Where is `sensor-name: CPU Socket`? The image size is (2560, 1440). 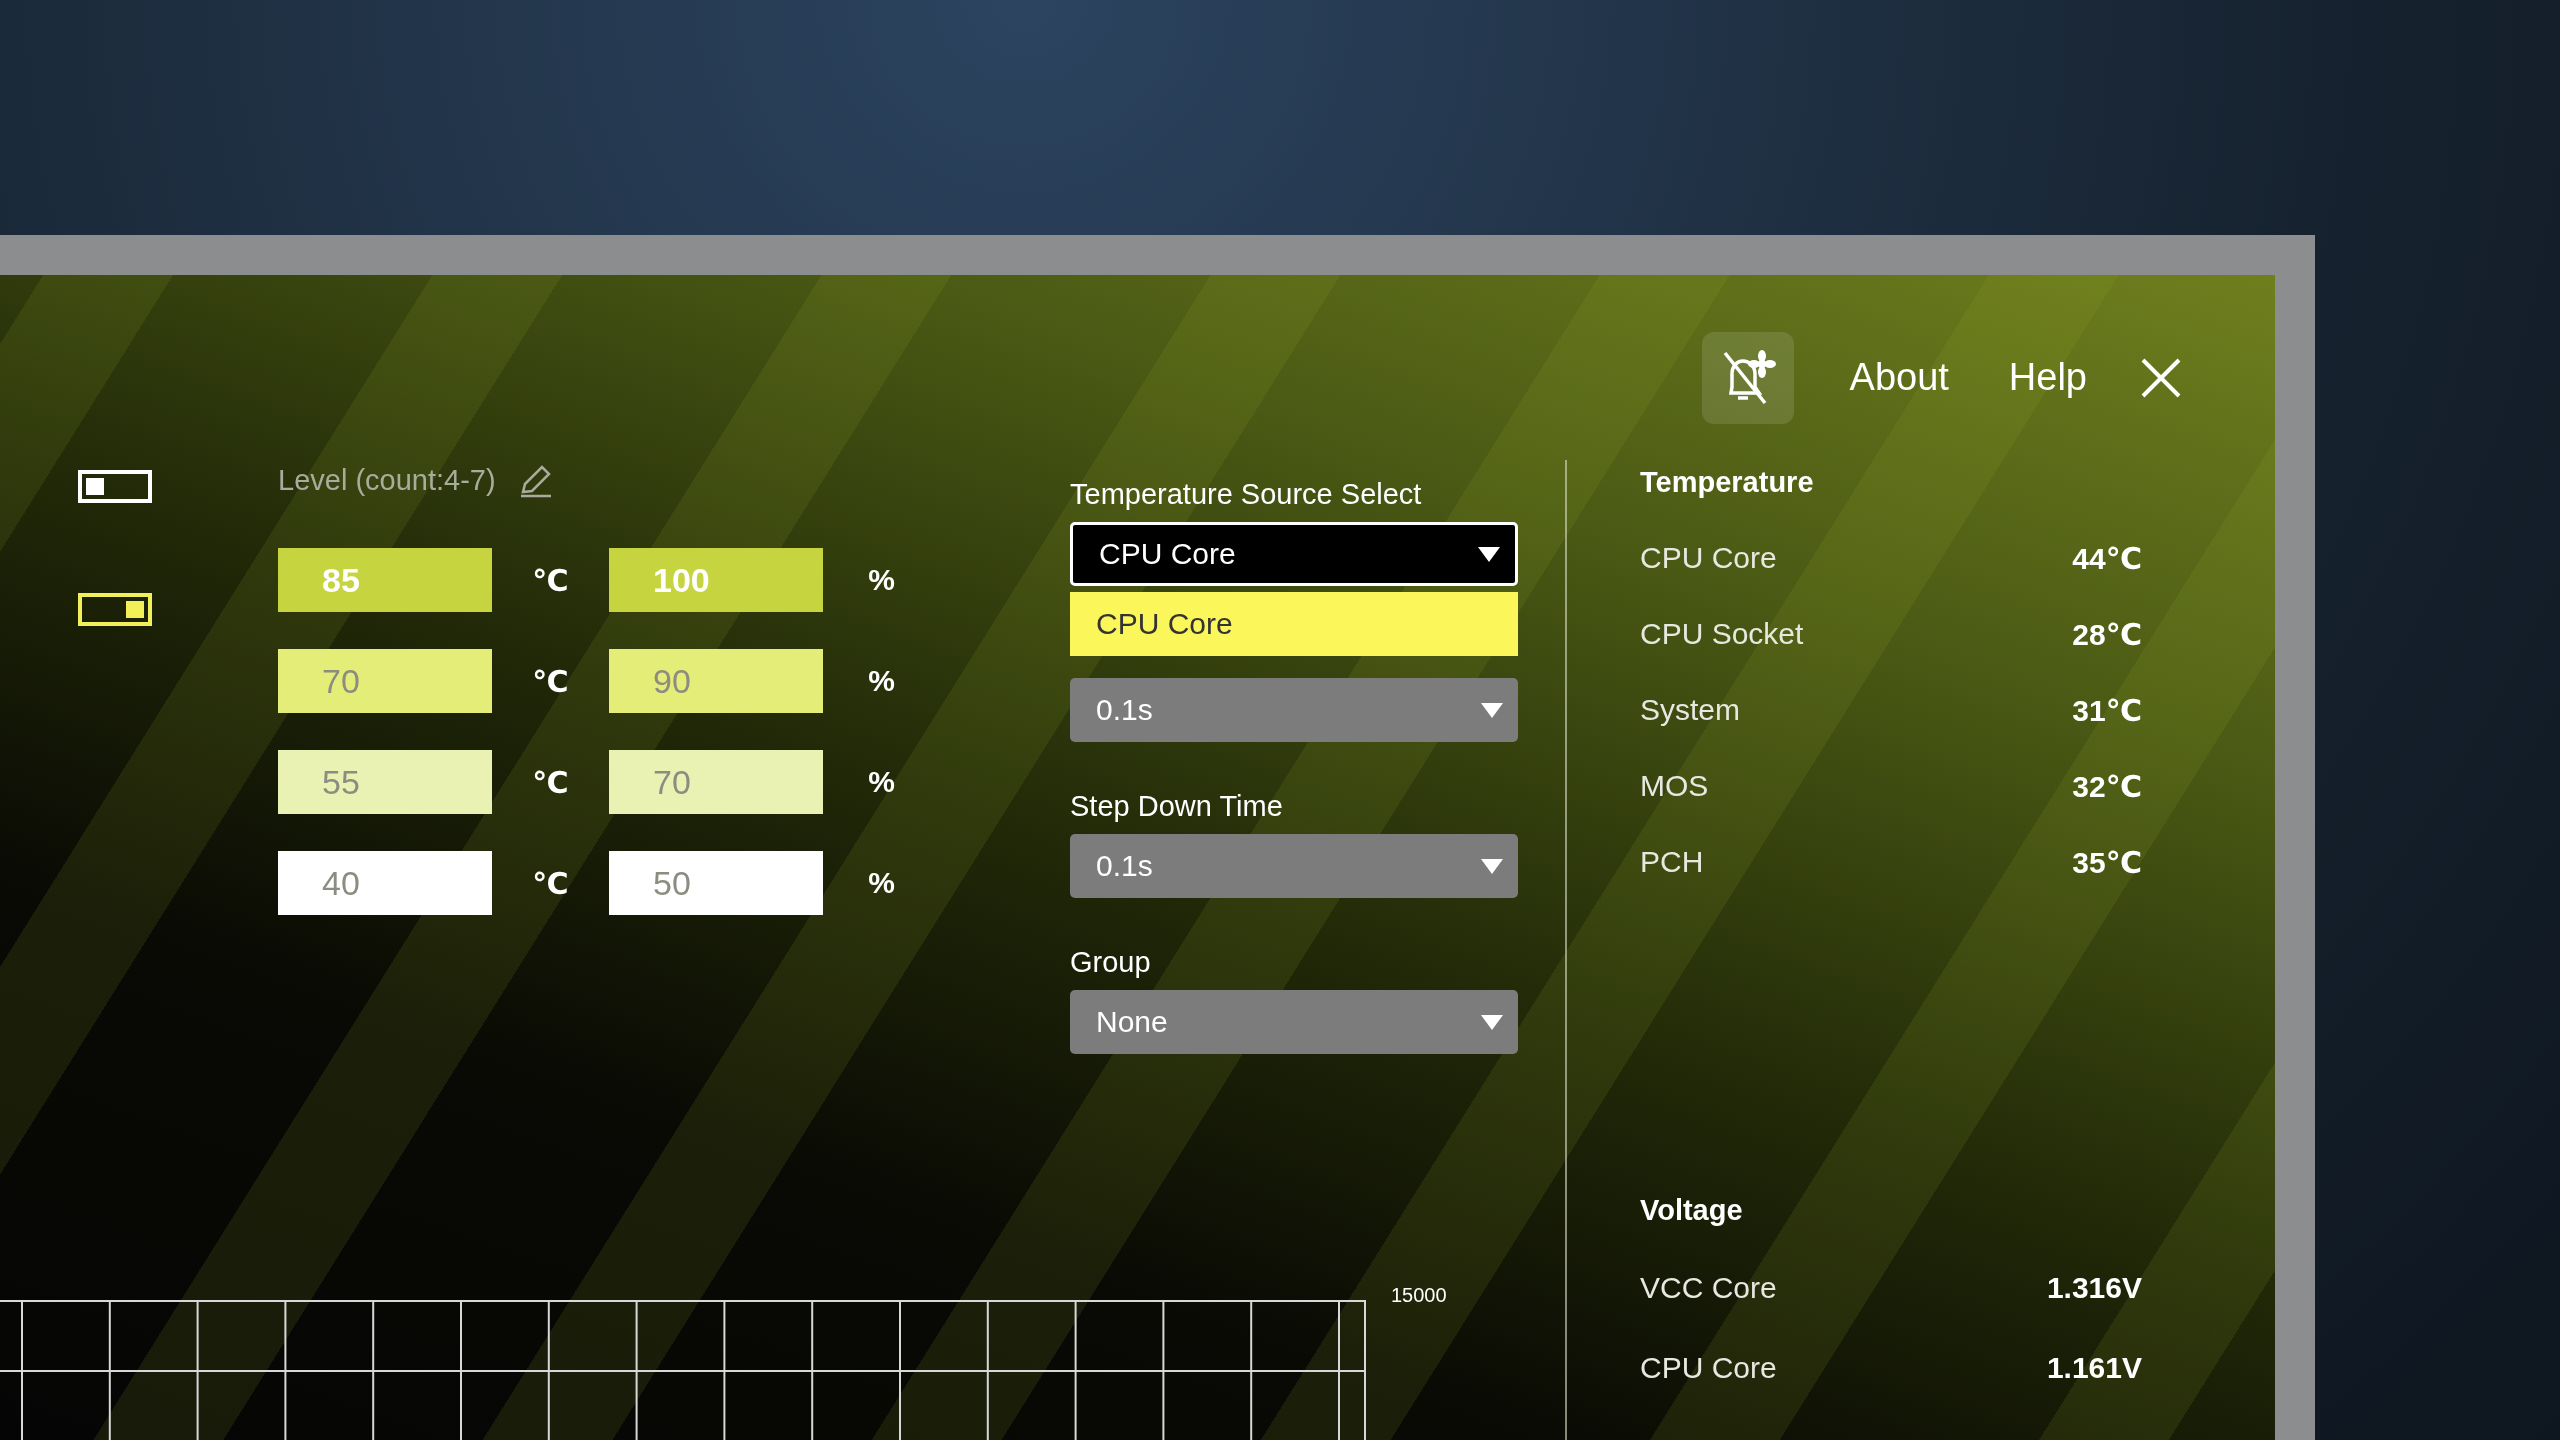
sensor-name: CPU Socket is located at coordinates (1722, 634).